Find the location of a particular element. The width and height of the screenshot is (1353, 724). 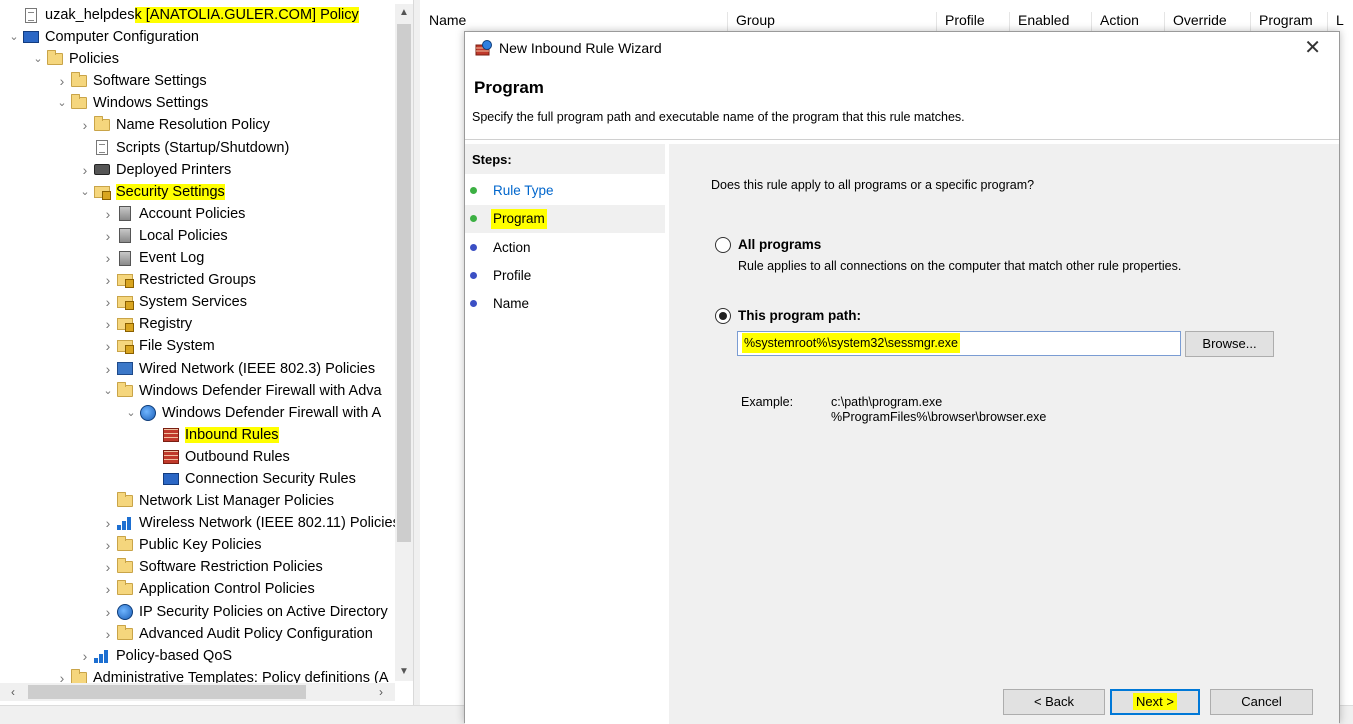

tree-item-label: Software Settings is located at coordinates (150, 81).